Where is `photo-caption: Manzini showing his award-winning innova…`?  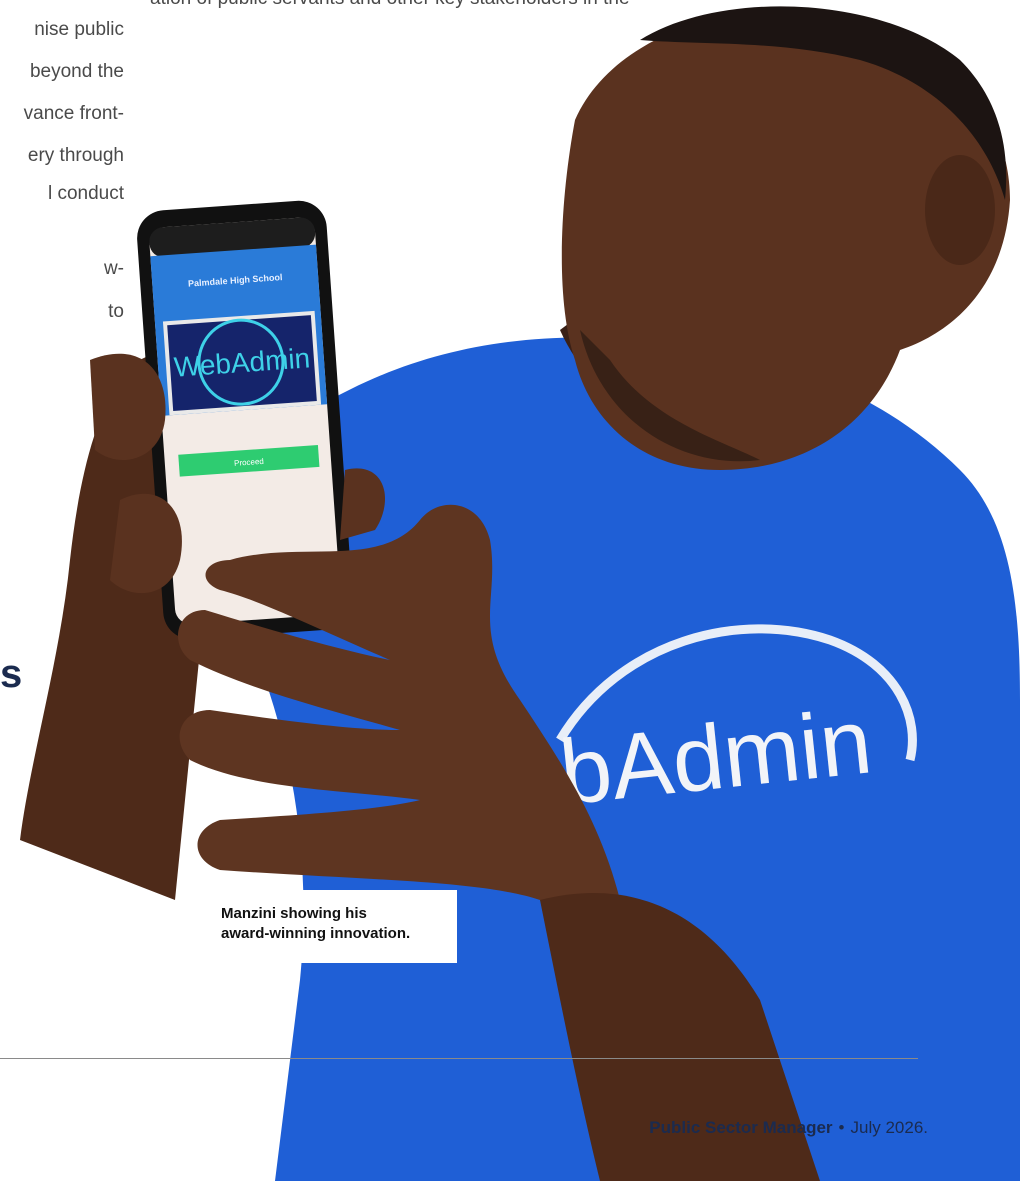
photo-caption: Manzini showing his award-winning innova… is located at coordinates (331, 926).